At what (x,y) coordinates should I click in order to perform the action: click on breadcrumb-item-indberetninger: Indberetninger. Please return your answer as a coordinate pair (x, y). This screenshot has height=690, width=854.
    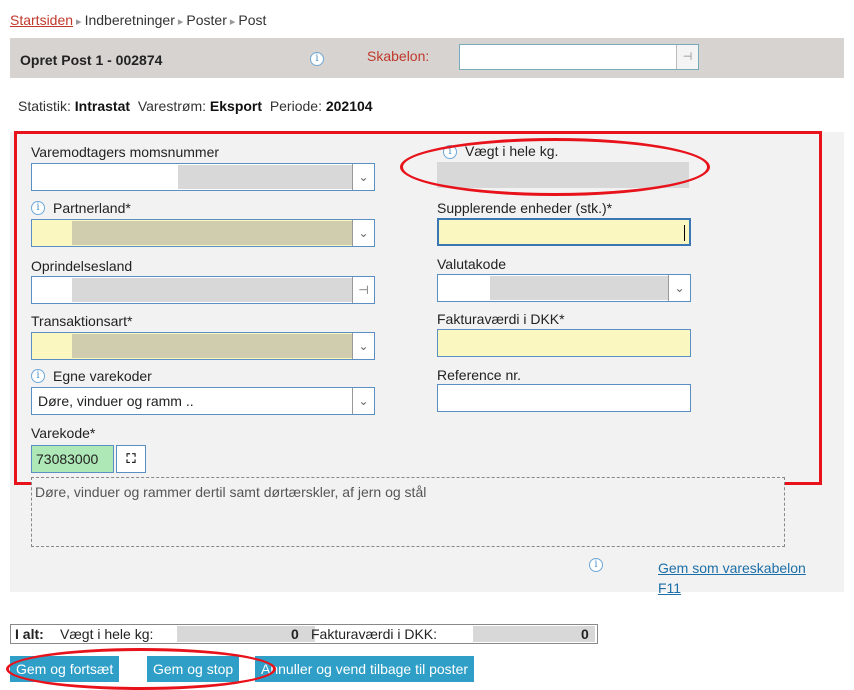
    Looking at the image, I should click on (129, 20).